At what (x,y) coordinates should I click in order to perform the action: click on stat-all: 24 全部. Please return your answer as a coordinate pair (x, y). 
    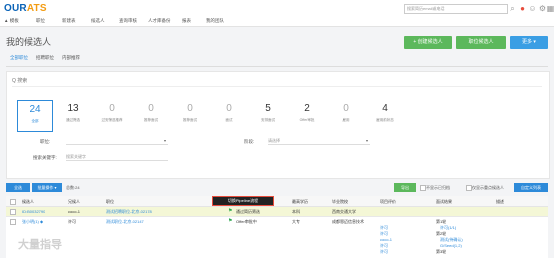
    Looking at the image, I should click on (35, 116).